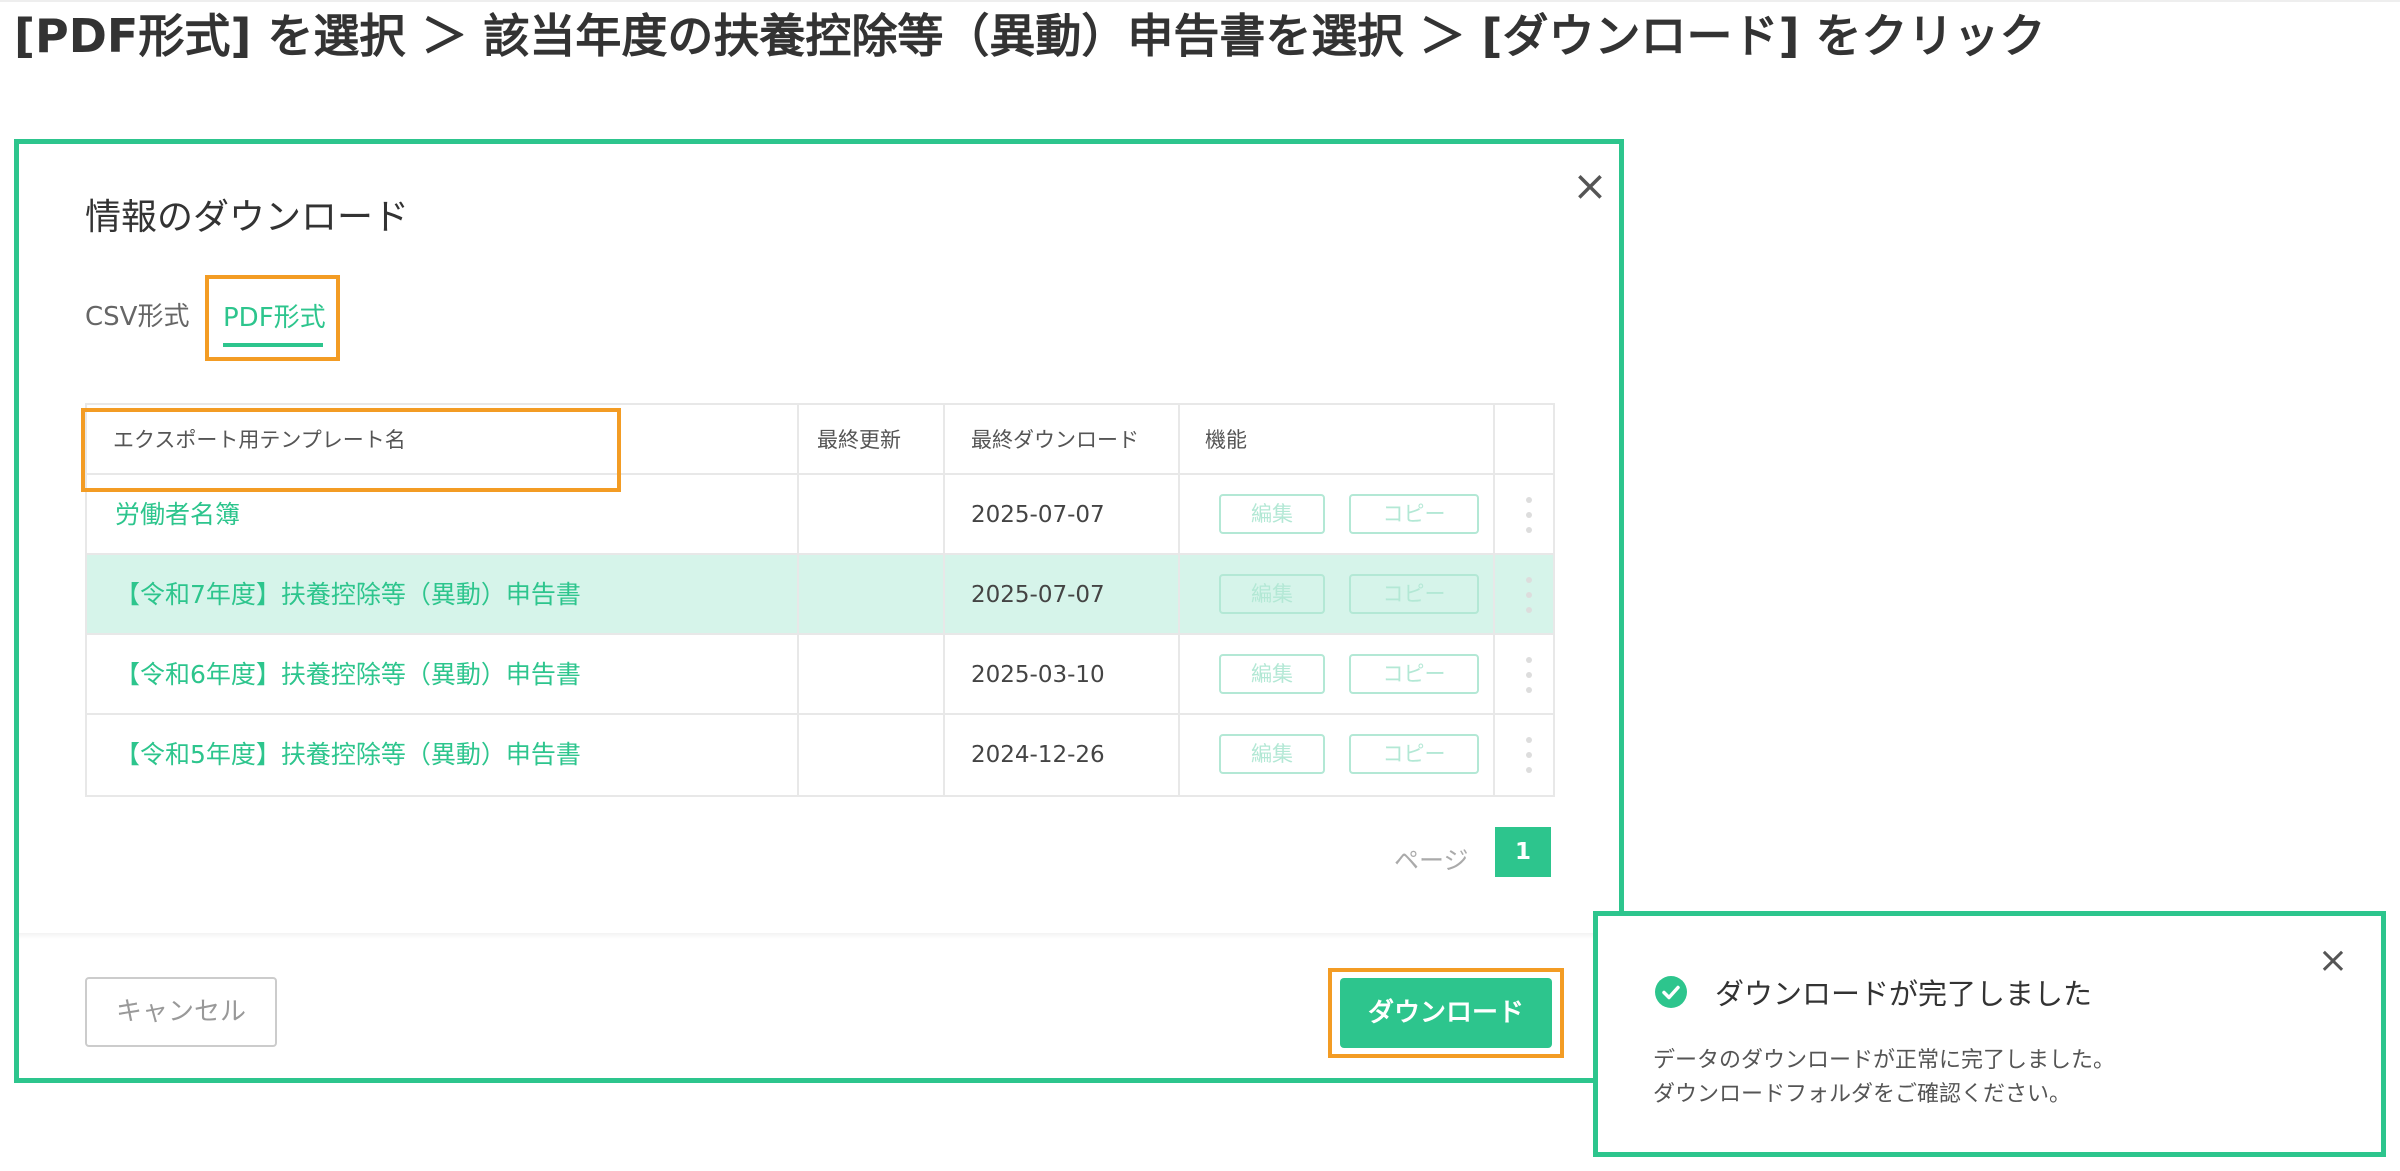 The image size is (2400, 1171). What do you see at coordinates (348, 595) in the screenshot?
I see `template-name-link: 【令和7年度】扶養控除等（異動）申告書` at bounding box center [348, 595].